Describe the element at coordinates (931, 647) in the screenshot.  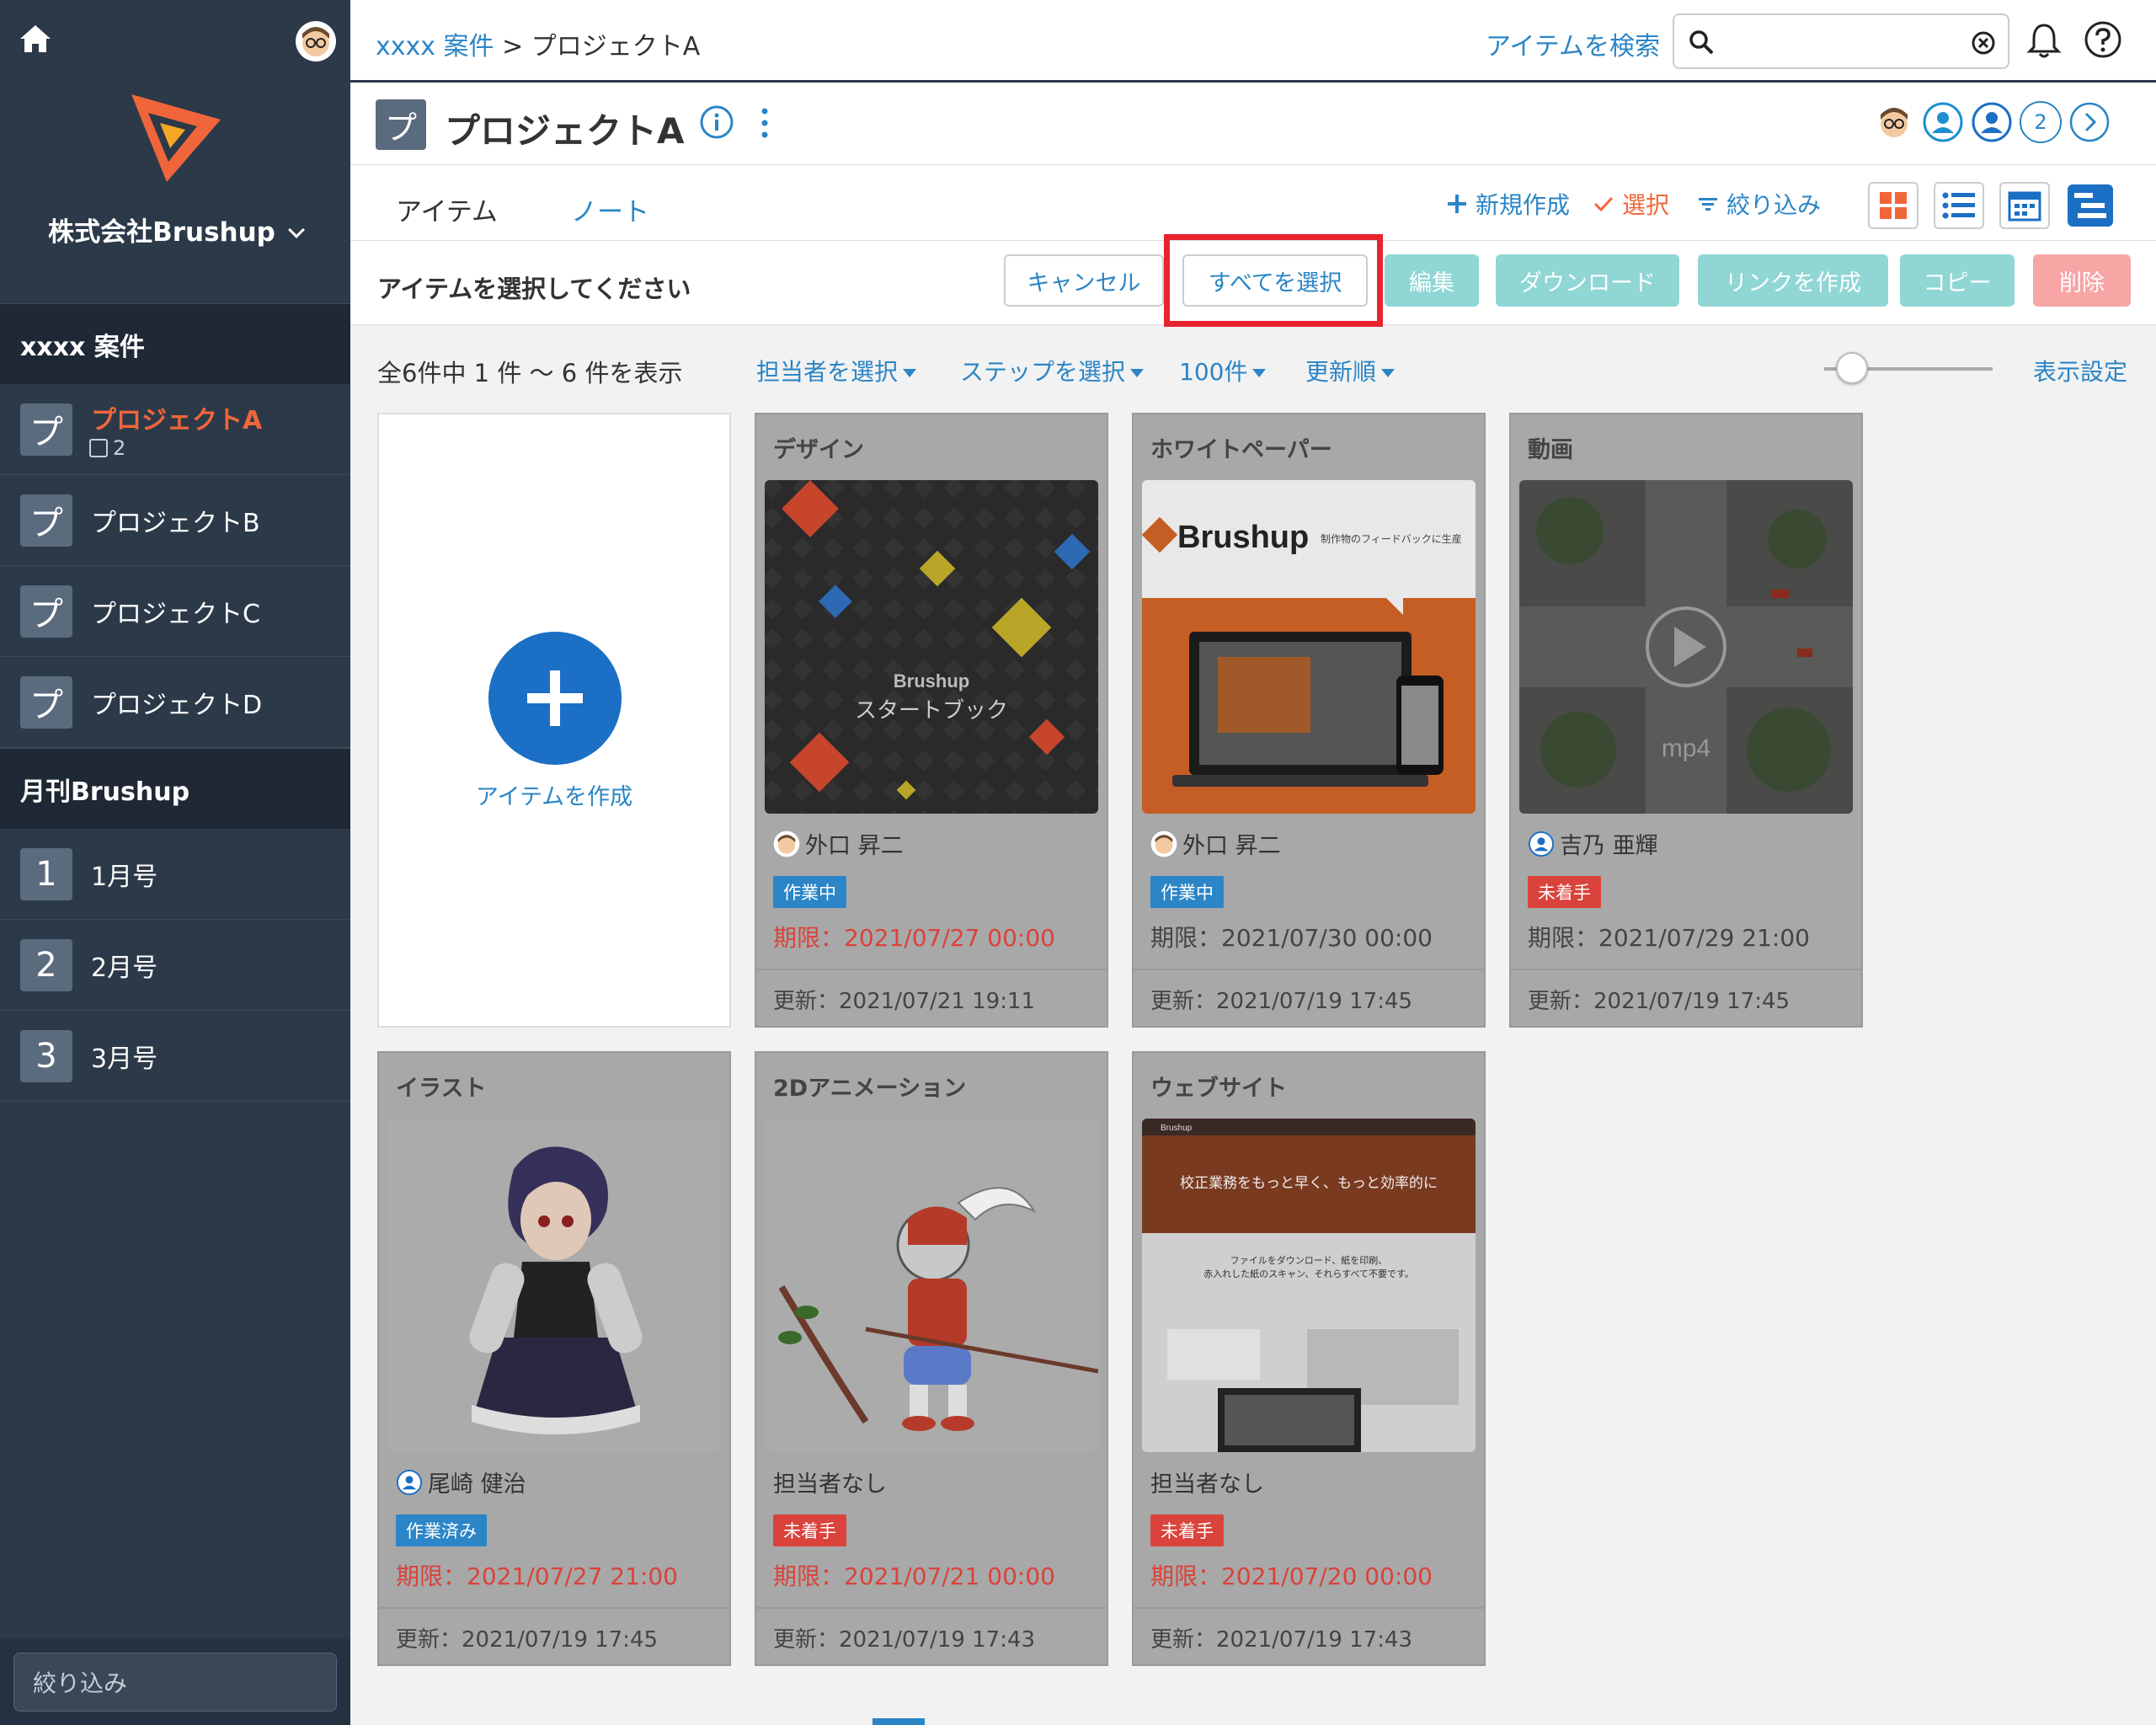
I see `card-thumbnail: Brushup スタートブック` at that location.